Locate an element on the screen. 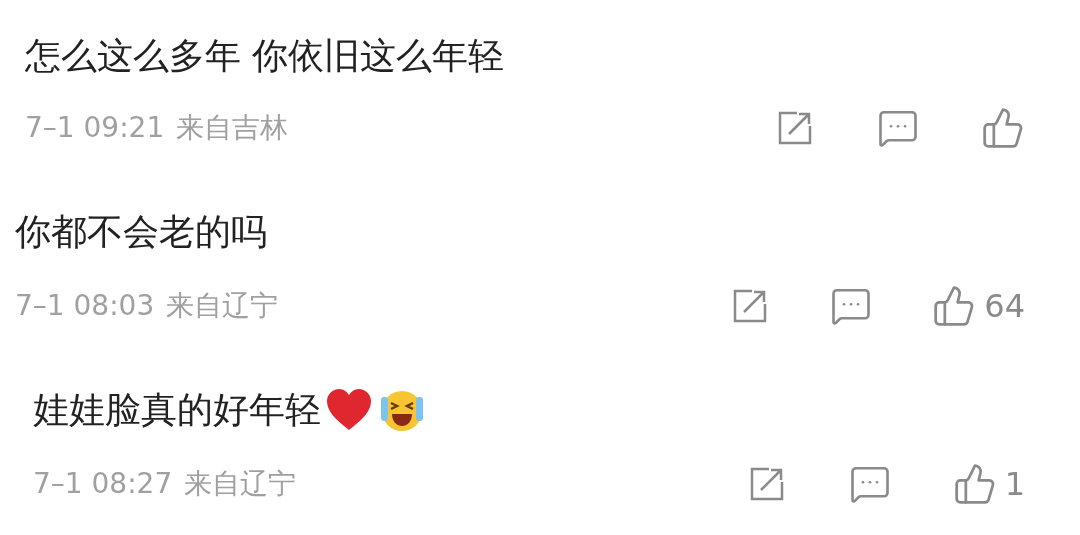 Image resolution: width=1080 pixels, height=535 pixels. comment-text: 怎么这么多年 你依旧这么年轻 is located at coordinates (265, 56).